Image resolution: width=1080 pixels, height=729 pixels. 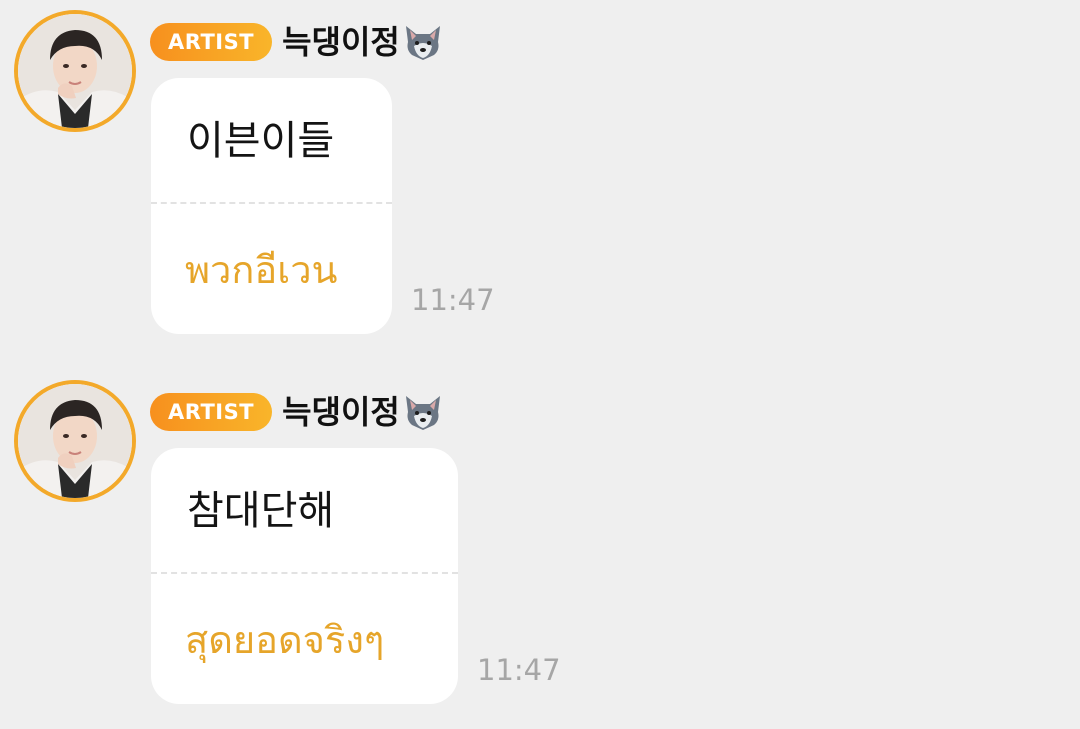 I want to click on original-text: 이븐이들, so click(x=261, y=141).